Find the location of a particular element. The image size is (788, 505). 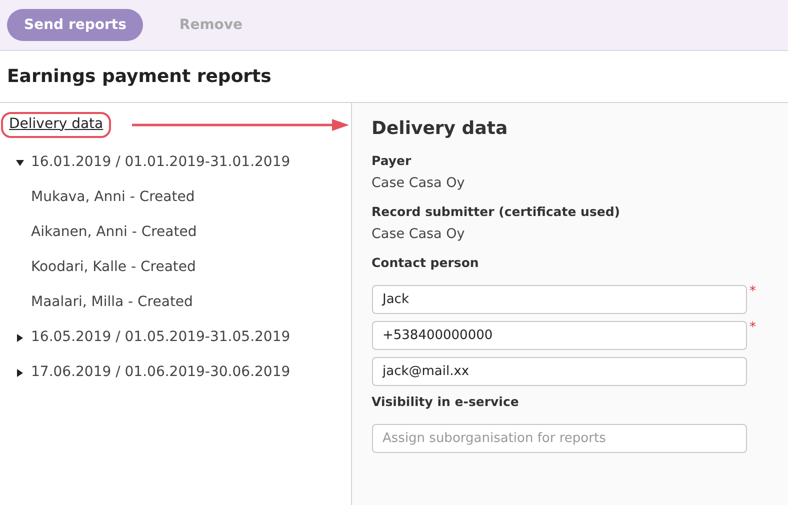

input-field: +538400000000 is located at coordinates (559, 335).